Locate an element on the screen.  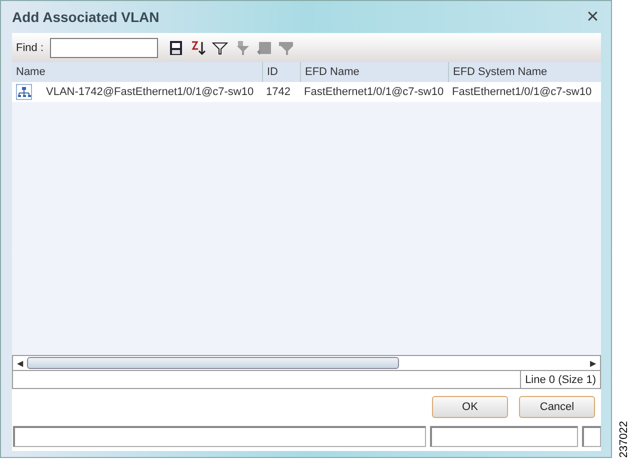
window-title: Add Associated VLAN is located at coordinates (86, 17).